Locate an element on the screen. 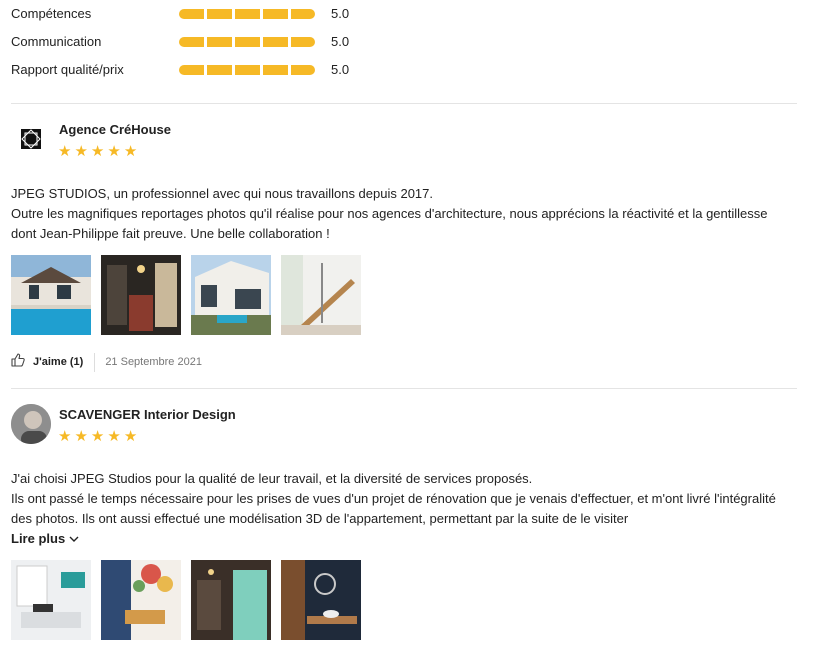 This screenshot has height=662, width=824. rating-label: Rapport qualité/prix is located at coordinates (67, 69).